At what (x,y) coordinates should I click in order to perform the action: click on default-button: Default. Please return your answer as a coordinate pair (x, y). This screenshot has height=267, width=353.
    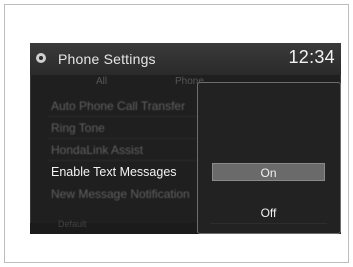
    Looking at the image, I should click on (72, 224).